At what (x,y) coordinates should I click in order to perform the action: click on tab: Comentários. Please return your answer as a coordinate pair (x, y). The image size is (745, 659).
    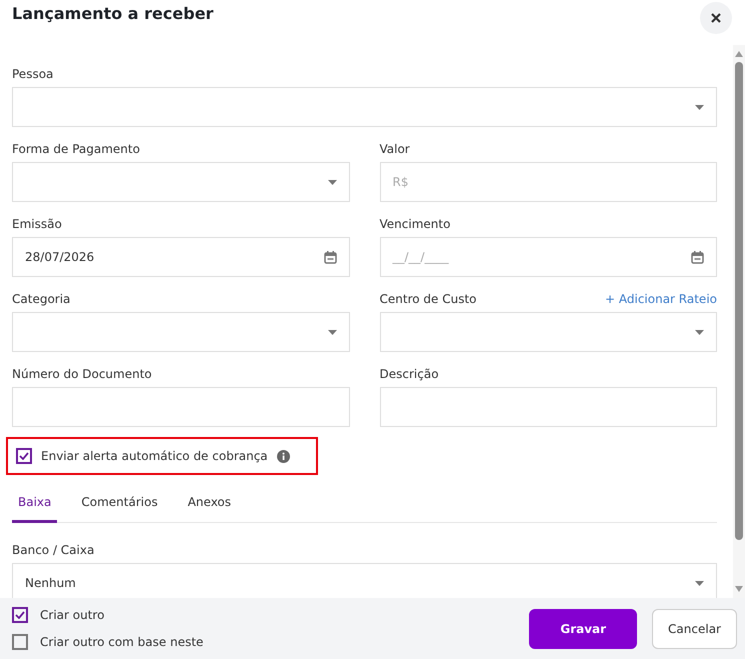
    Looking at the image, I should click on (119, 503).